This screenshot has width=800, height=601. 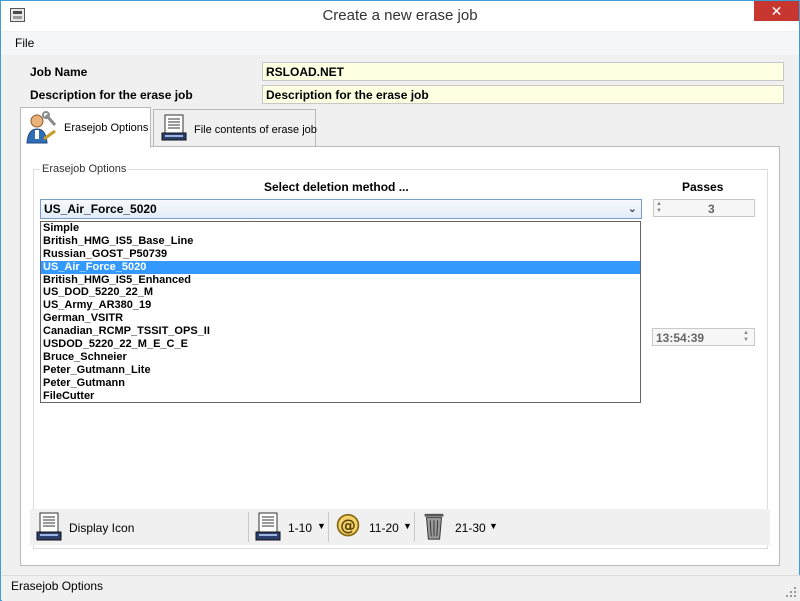 I want to click on range-11-20-button: 11-20, so click(x=384, y=528).